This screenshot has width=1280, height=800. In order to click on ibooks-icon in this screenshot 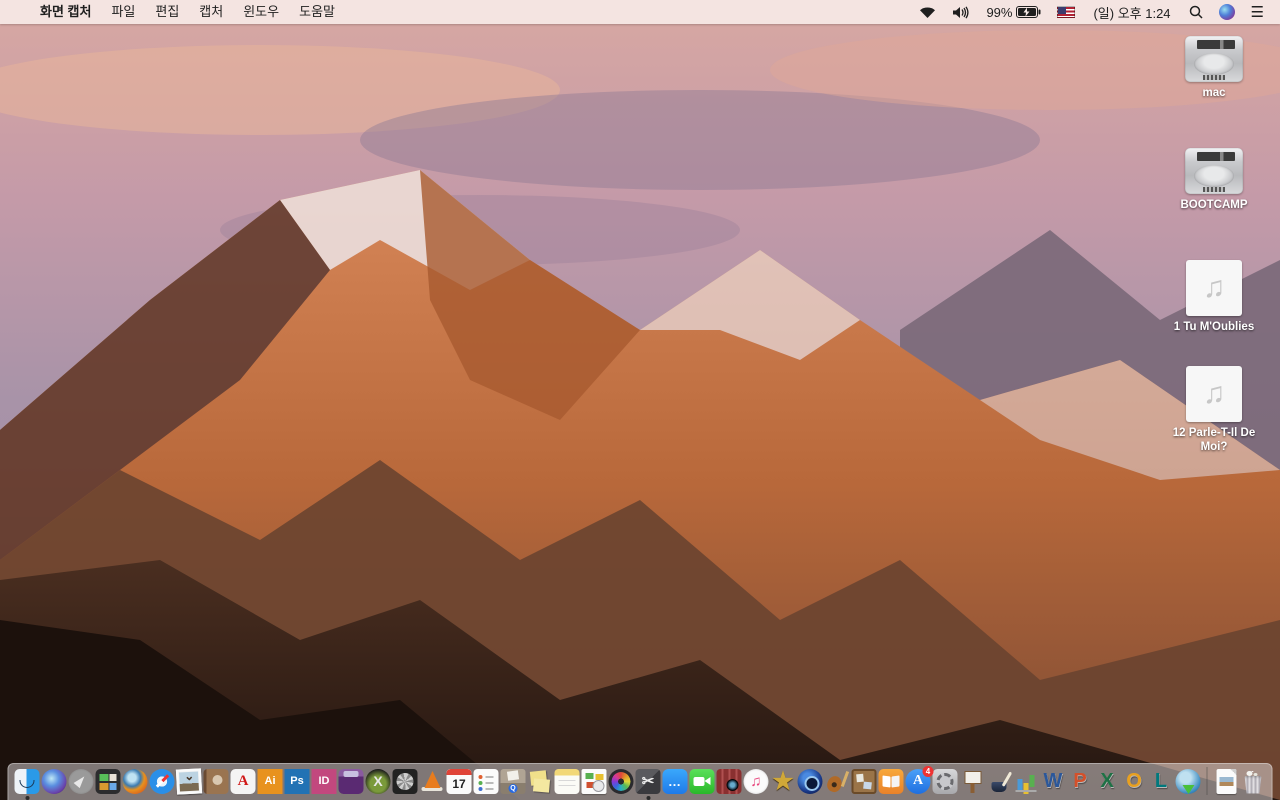, I will do `click(891, 781)`.